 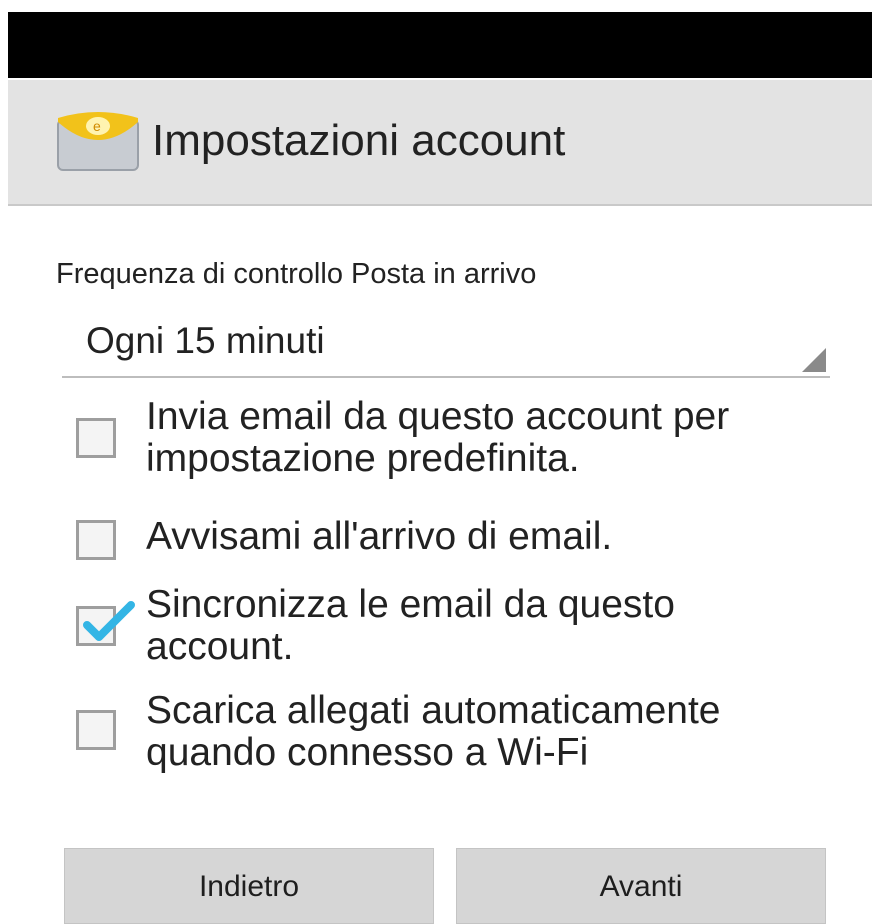 I want to click on option-text-line: Invia email da questo account per, so click(x=438, y=416).